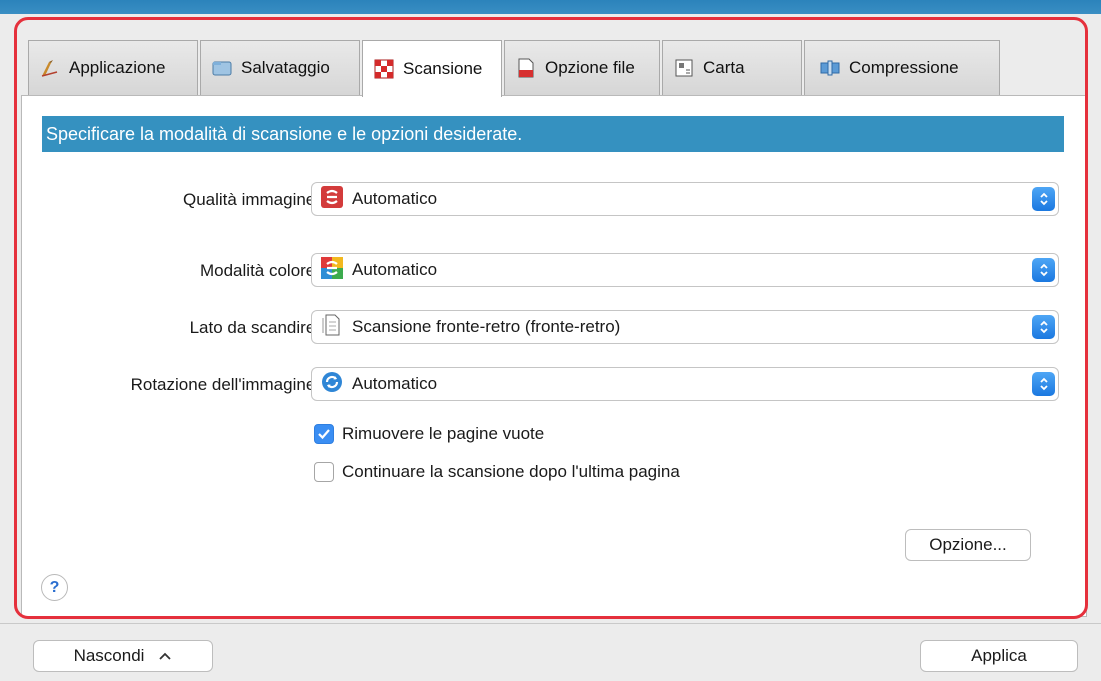 The width and height of the screenshot is (1101, 681). Describe the element at coordinates (332, 384) in the screenshot. I see `rotate-icon` at that location.